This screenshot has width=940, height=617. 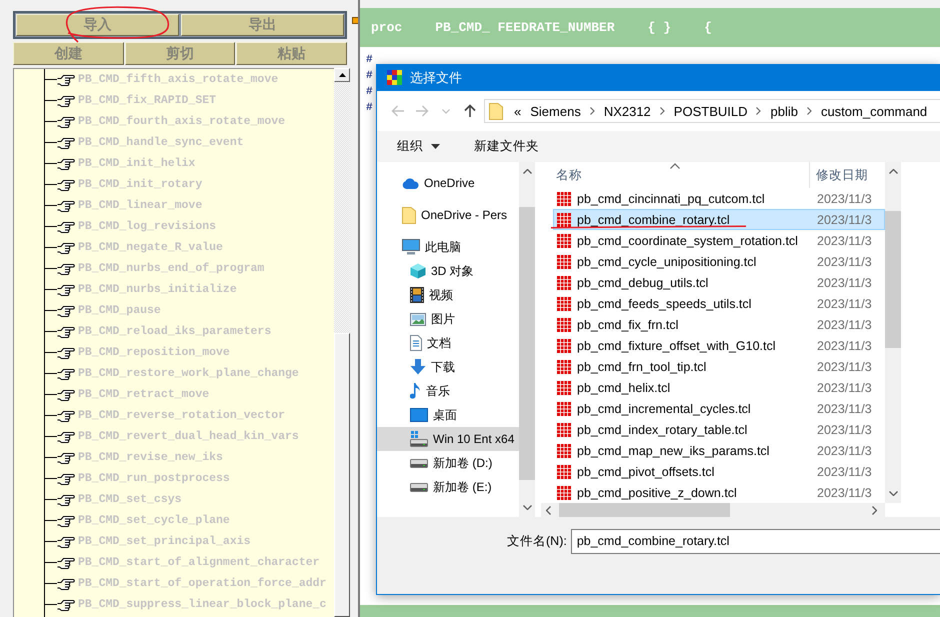 I want to click on file-row: pb_cmd_combine_rotary.tcl 2023/11/3, so click(x=719, y=219).